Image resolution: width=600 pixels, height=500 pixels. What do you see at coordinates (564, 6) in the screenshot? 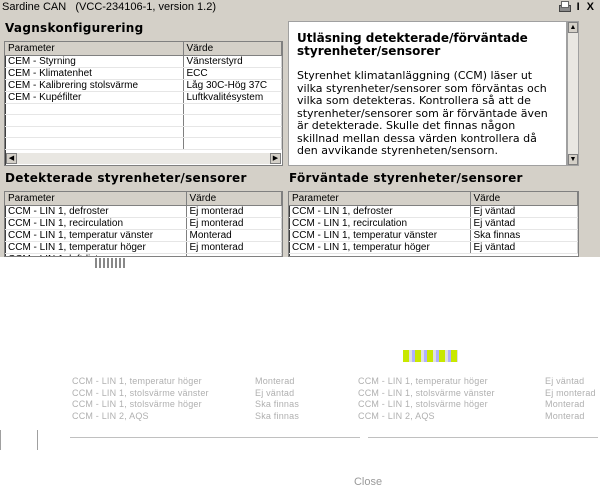
I see `printer-icon` at bounding box center [564, 6].